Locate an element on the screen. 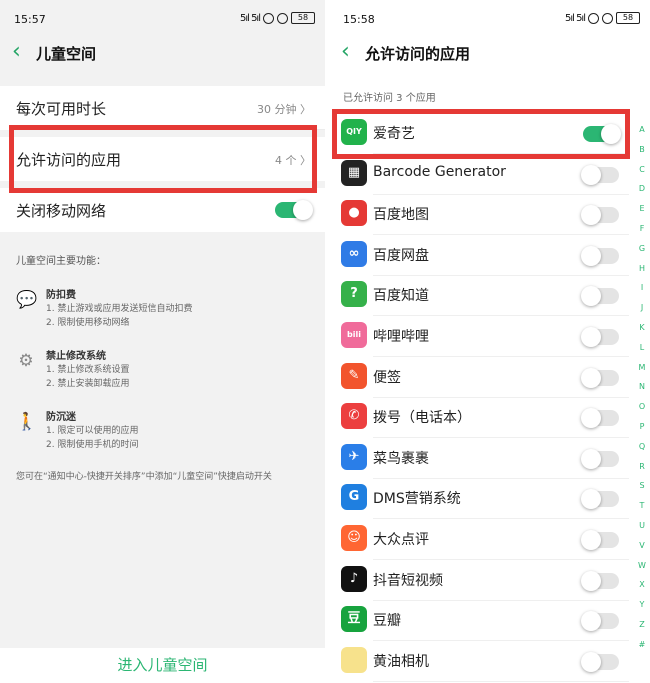 This screenshot has width=650, height=683. feature-line: 1. 禁止修改系统设置 is located at coordinates (88, 370).